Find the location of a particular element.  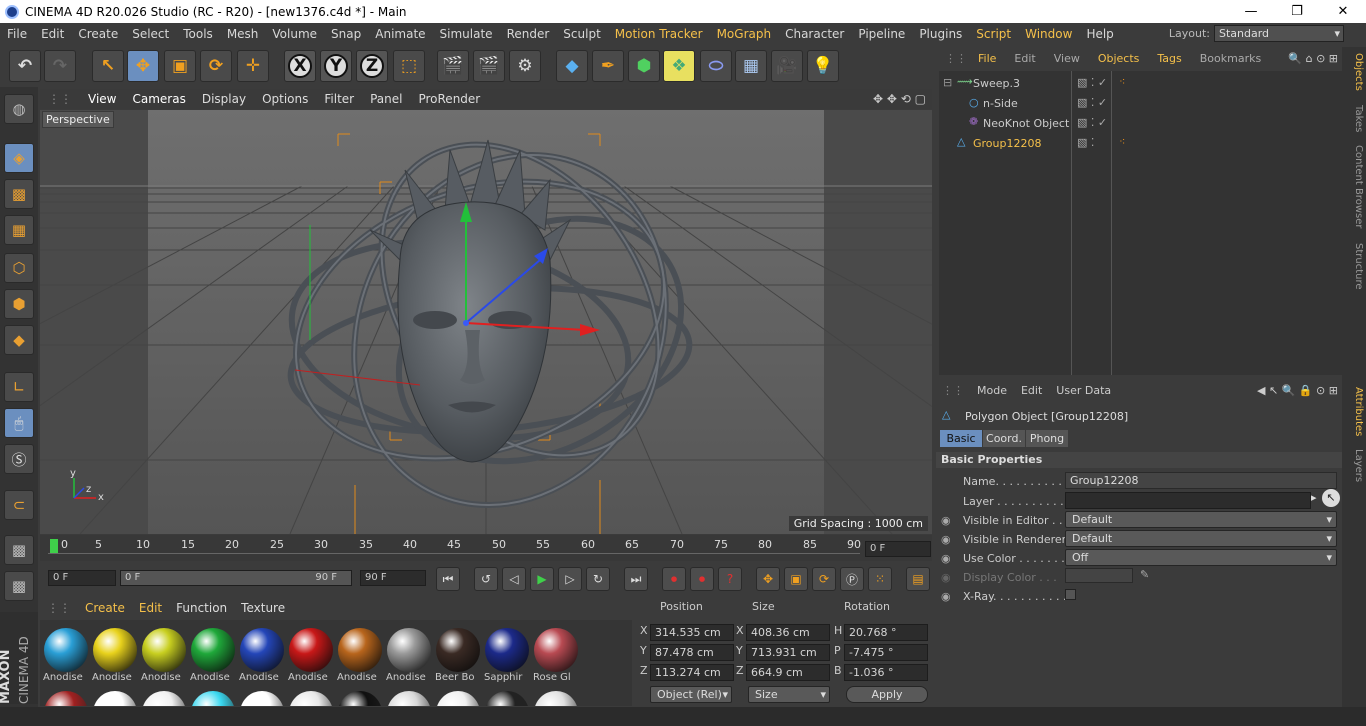

viewport-menu-filter: Filter is located at coordinates (339, 99).